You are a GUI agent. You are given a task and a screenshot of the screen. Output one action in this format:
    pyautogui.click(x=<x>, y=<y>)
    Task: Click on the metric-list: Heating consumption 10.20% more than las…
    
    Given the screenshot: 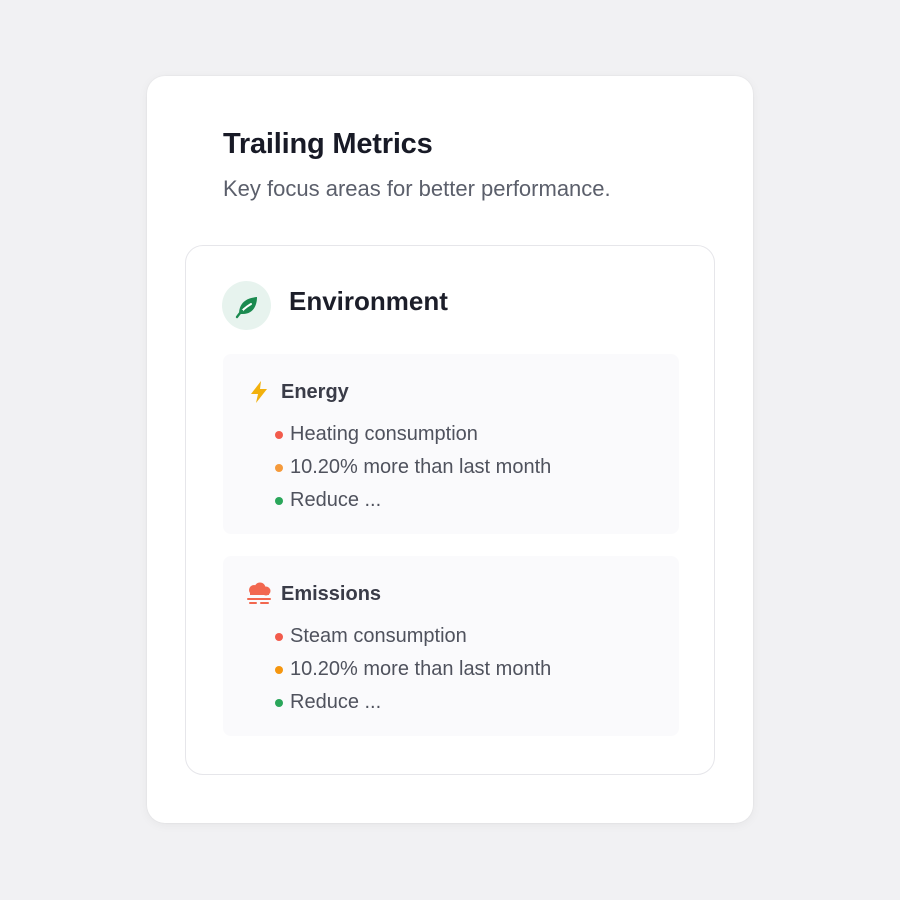 What is the action you would take?
    pyautogui.click(x=413, y=467)
    